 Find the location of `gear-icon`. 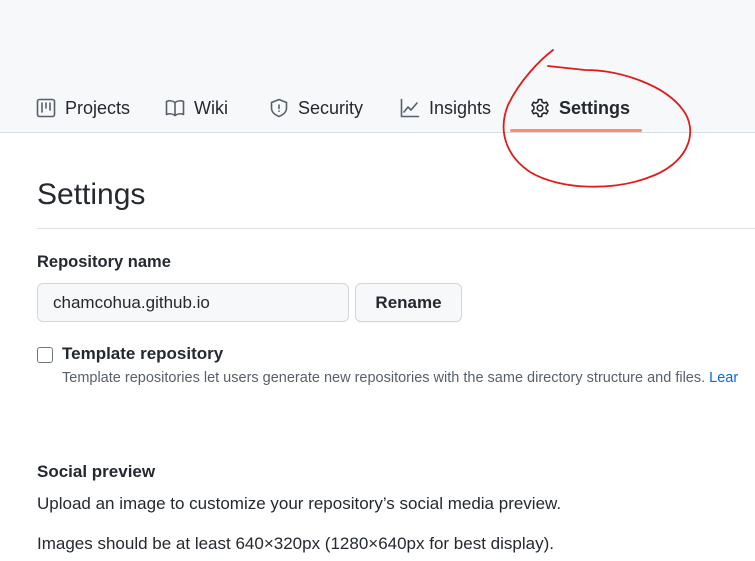

gear-icon is located at coordinates (540, 108).